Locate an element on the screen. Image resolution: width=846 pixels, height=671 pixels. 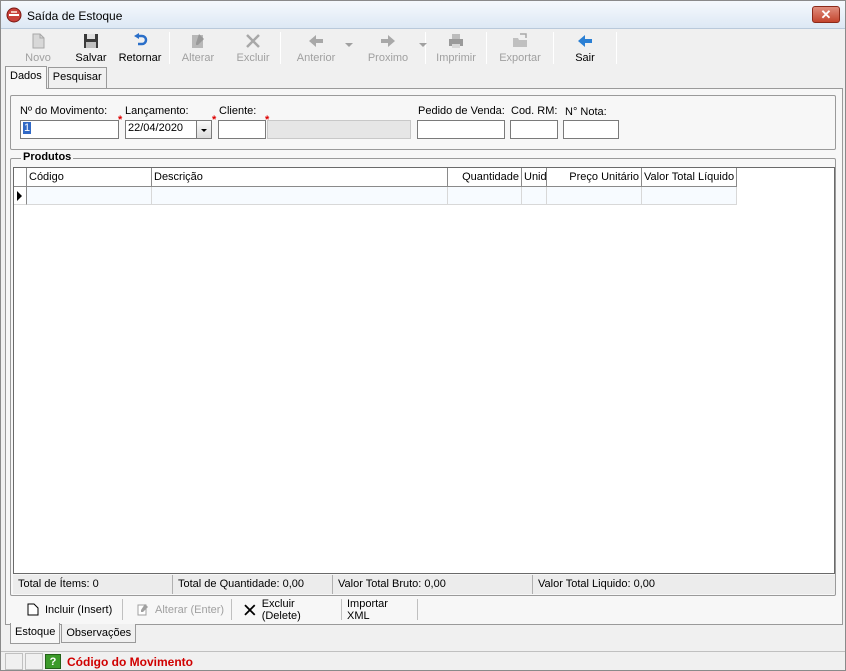
grid-indicator-header is located at coordinates (20, 177).